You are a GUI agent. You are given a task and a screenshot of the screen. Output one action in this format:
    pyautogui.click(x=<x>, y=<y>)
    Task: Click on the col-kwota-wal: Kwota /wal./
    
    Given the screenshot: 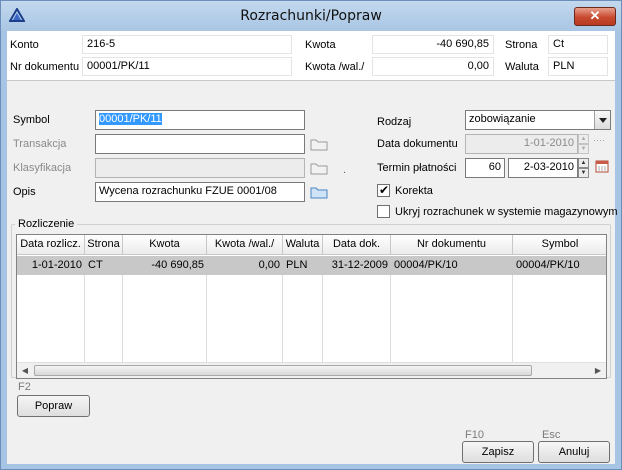 What is the action you would take?
    pyautogui.click(x=245, y=245)
    